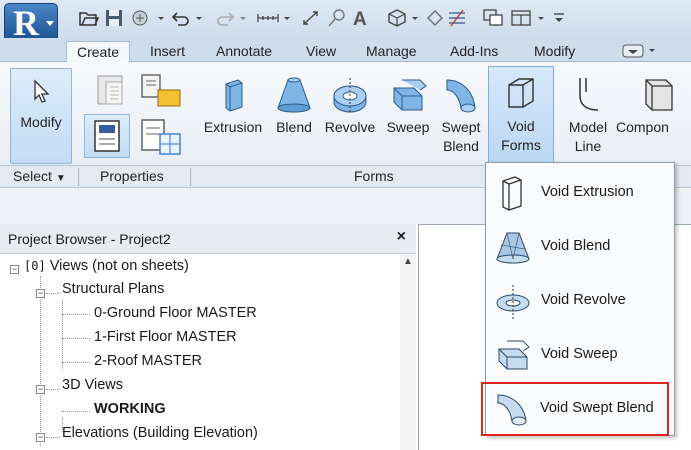 This screenshot has width=691, height=450. Describe the element at coordinates (521, 93) in the screenshot. I see `void-forms-icon` at that location.